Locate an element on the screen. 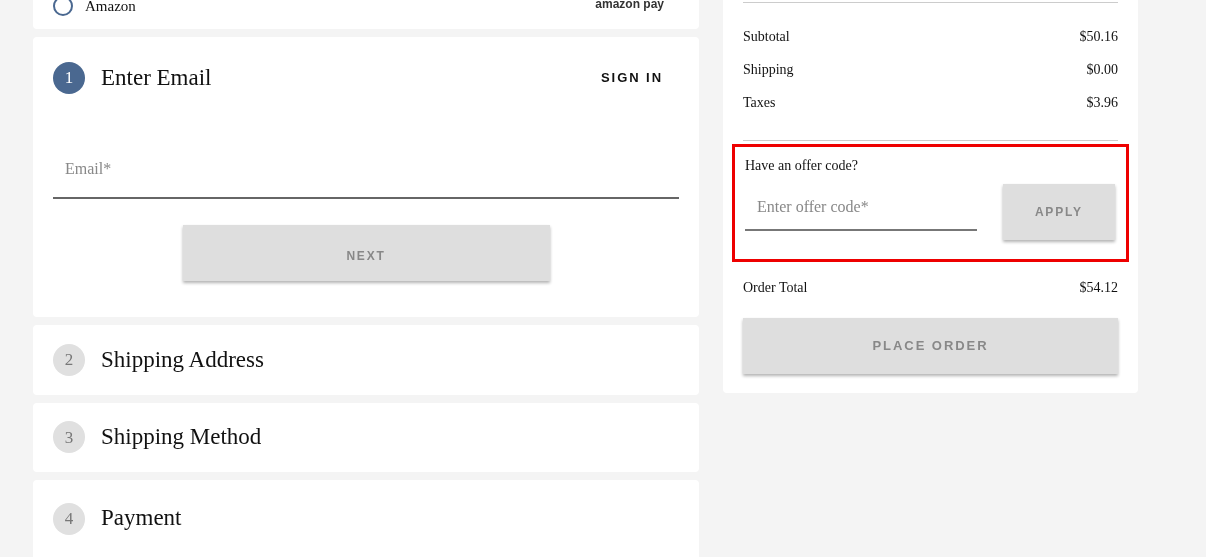 The height and width of the screenshot is (557, 1206). offer-code-field: Enter offer code* is located at coordinates (861, 208).